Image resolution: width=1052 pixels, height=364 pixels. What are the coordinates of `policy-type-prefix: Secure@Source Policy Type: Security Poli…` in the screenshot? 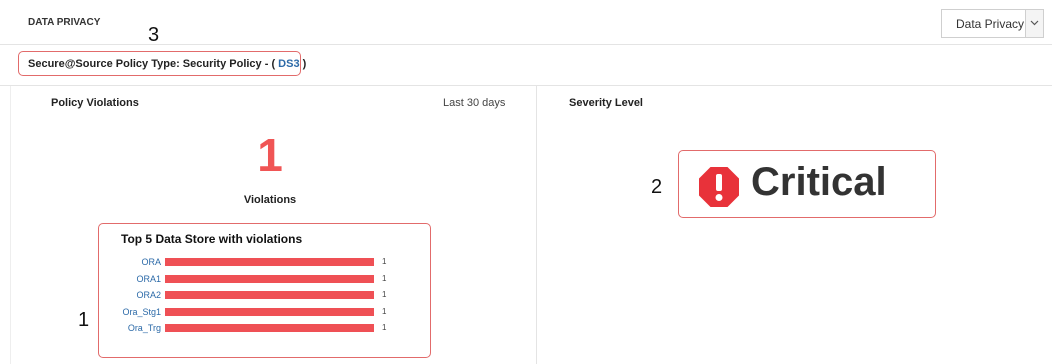 It's located at (153, 64).